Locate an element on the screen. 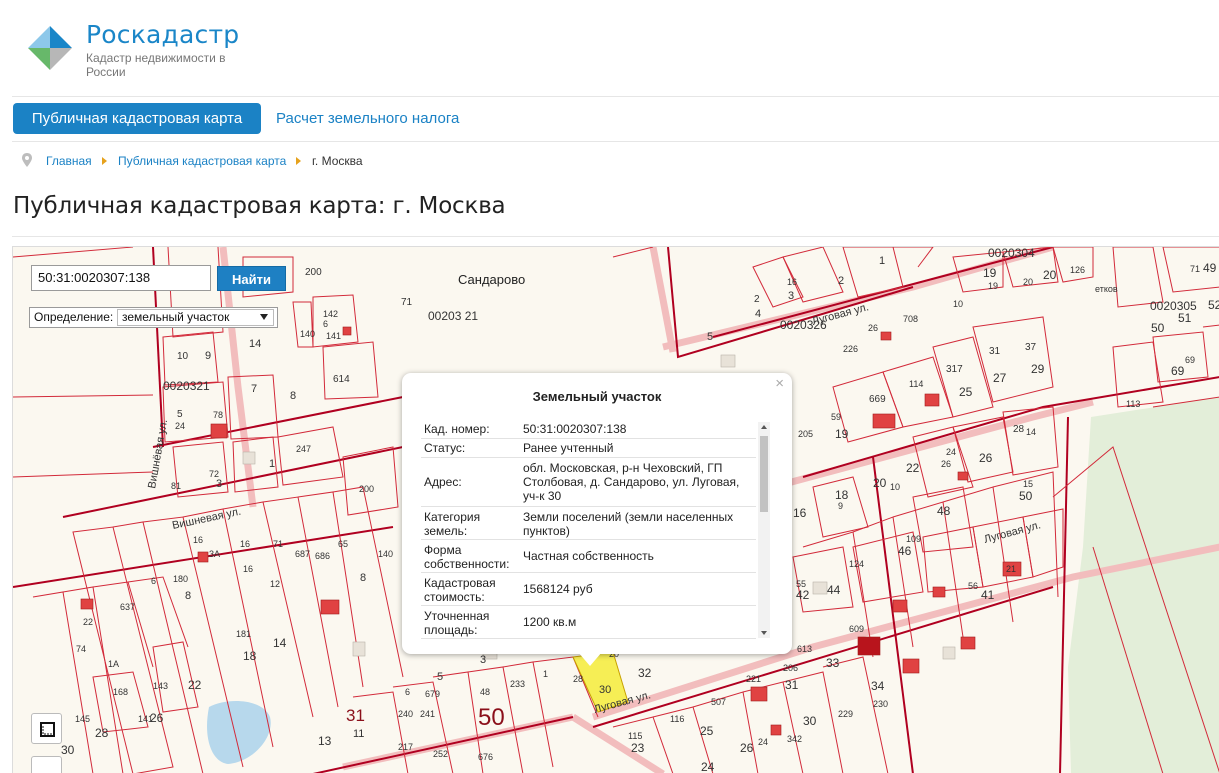 This screenshot has width=1219, height=773. breadcrumb-map: Публичная кадастровая карта is located at coordinates (202, 161).